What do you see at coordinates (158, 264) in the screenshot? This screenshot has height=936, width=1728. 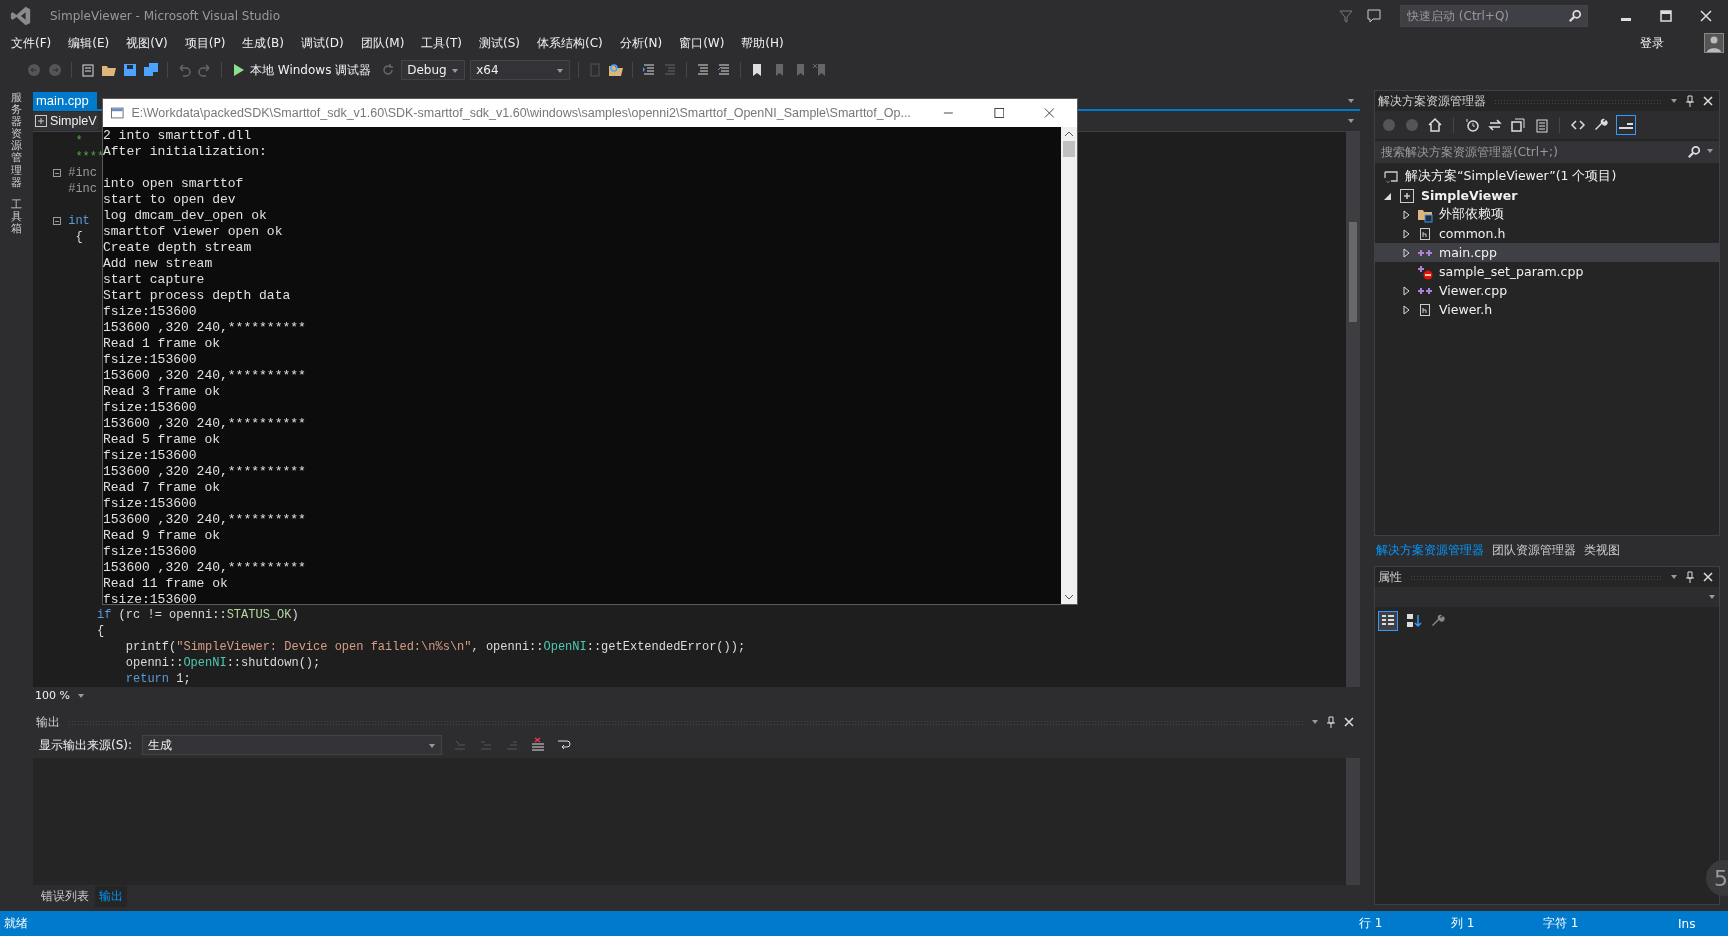 I see `console-line: Add new stream` at bounding box center [158, 264].